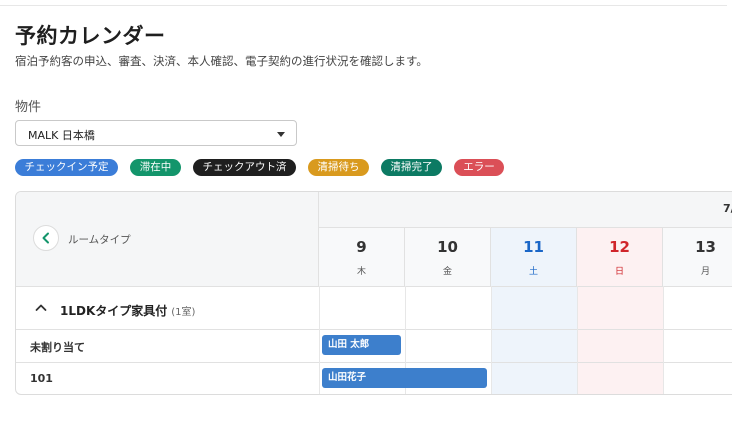 The height and width of the screenshot is (426, 732). What do you see at coordinates (534, 340) in the screenshot?
I see `saturday-column` at bounding box center [534, 340].